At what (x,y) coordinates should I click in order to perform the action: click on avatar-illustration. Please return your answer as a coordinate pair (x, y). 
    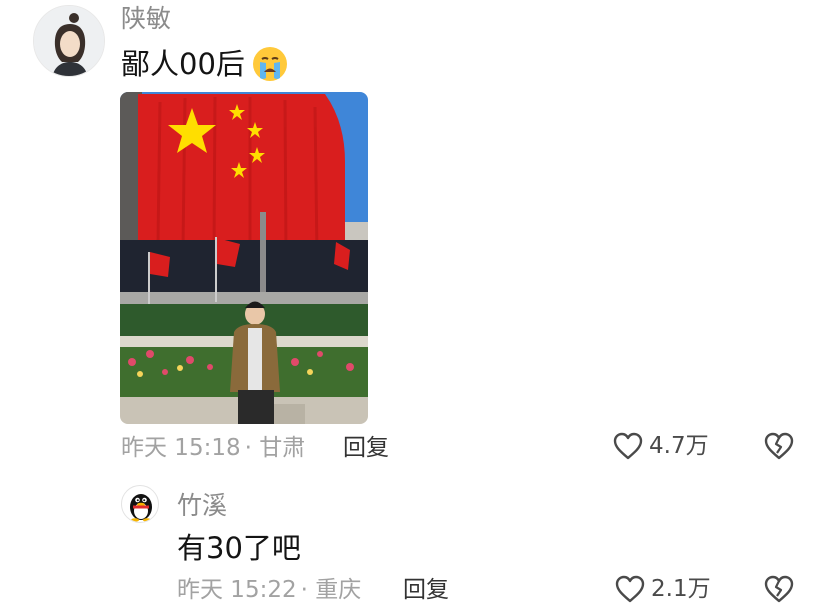
    Looking at the image, I should click on (69, 41).